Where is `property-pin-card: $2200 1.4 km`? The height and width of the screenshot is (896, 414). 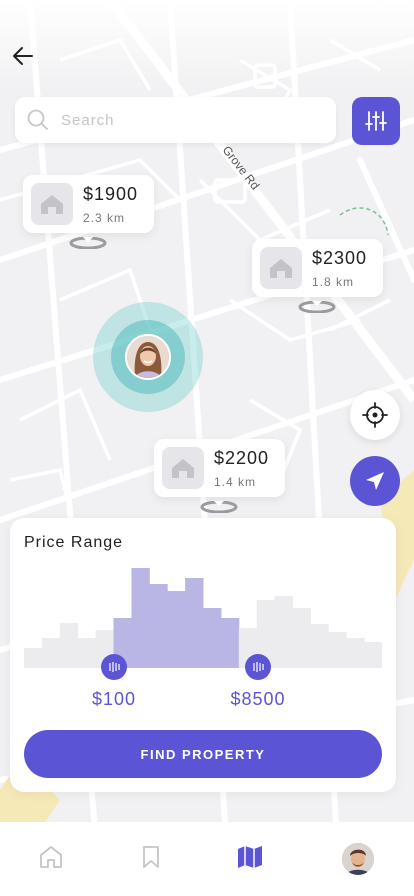 property-pin-card: $2200 1.4 km is located at coordinates (219, 468).